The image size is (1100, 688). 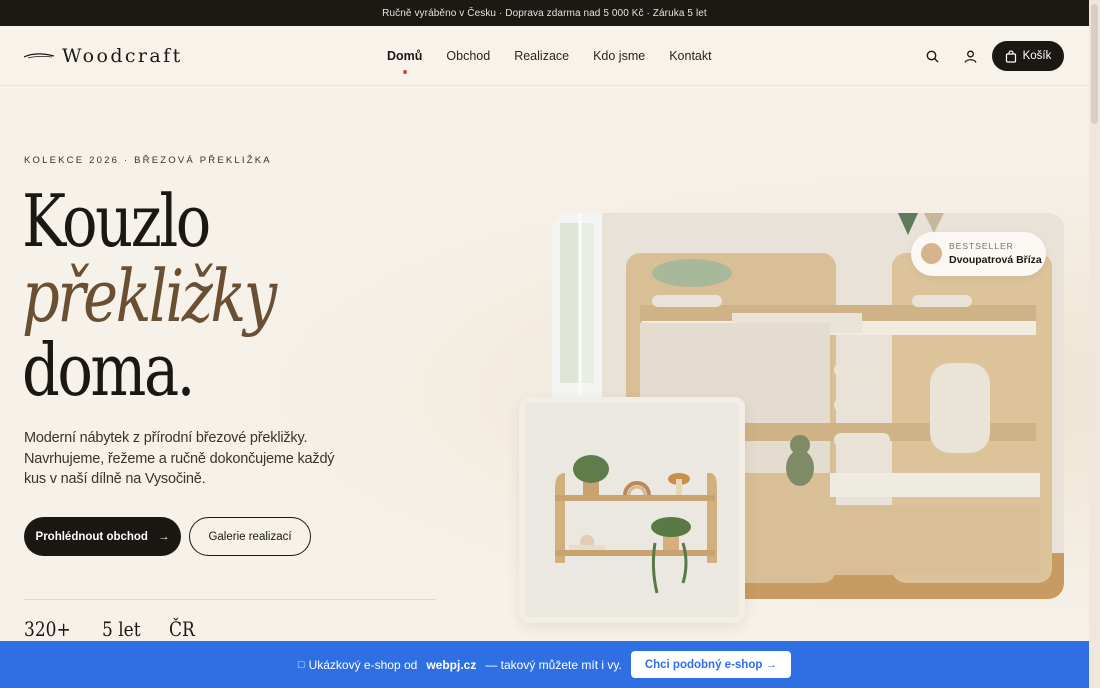 What do you see at coordinates (451, 665) in the screenshot?
I see `promo-brand-link: webpj.cz` at bounding box center [451, 665].